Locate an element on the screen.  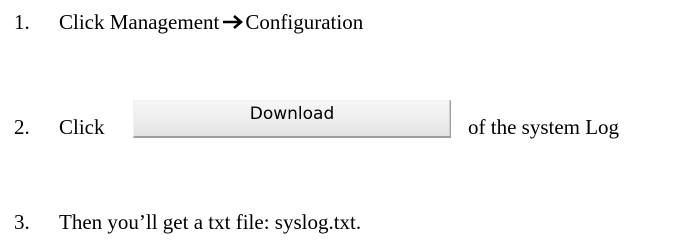
right-arrow-icon is located at coordinates (233, 23).